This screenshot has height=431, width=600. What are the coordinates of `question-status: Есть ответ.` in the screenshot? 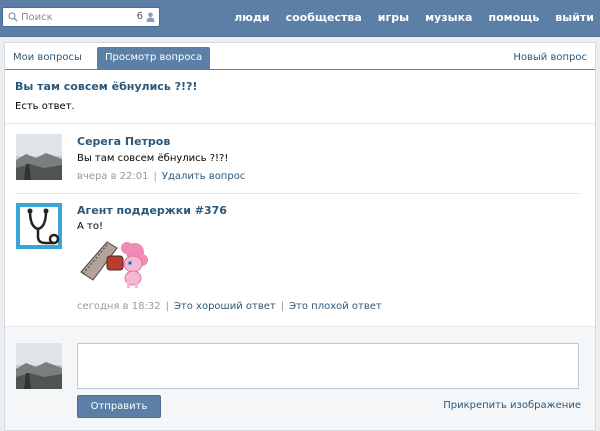 It's located at (45, 106).